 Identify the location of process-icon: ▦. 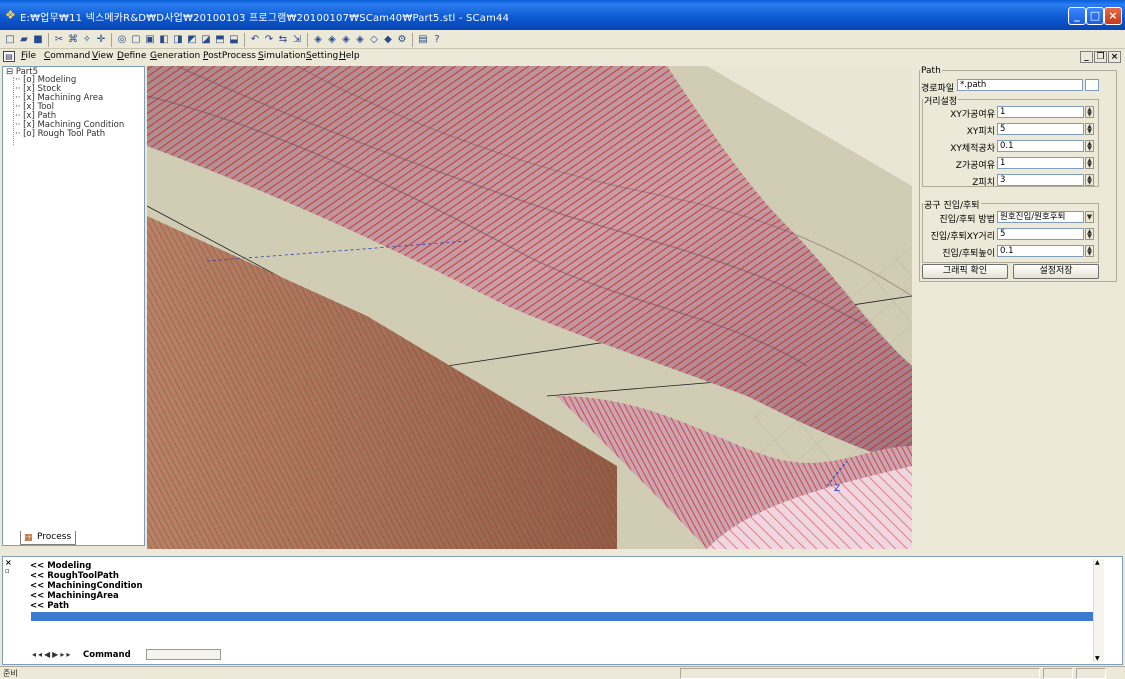
(28, 538).